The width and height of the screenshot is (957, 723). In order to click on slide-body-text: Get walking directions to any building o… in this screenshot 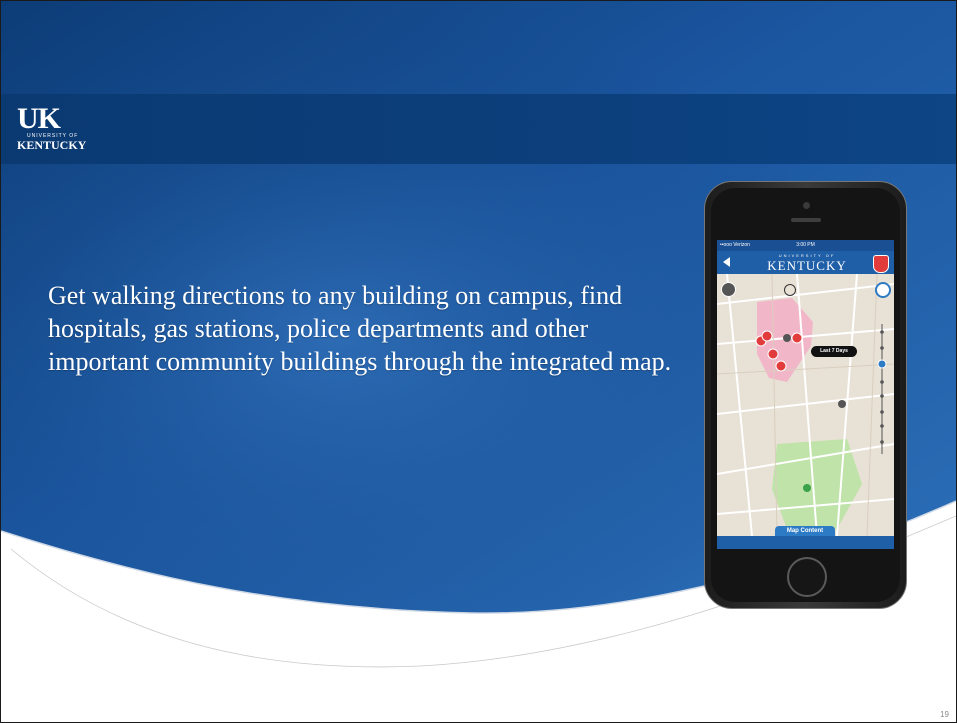, I will do `click(360, 328)`.